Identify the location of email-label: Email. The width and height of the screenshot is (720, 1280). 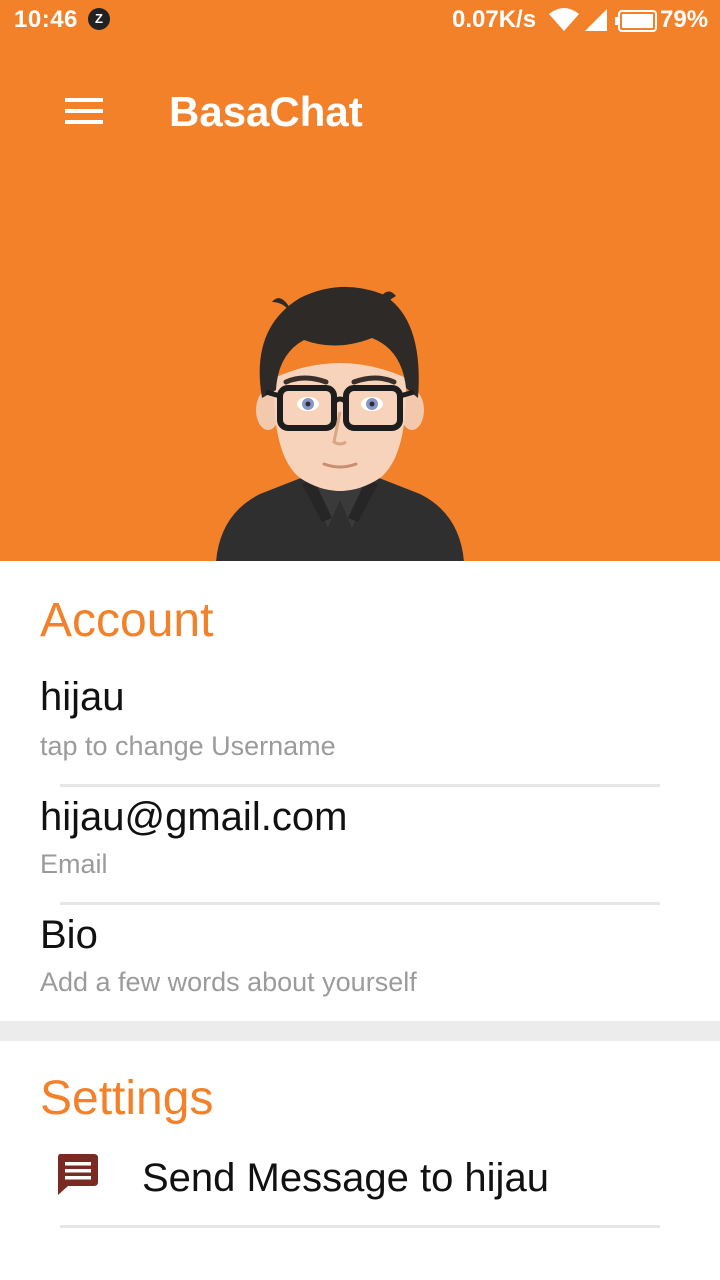
(74, 864).